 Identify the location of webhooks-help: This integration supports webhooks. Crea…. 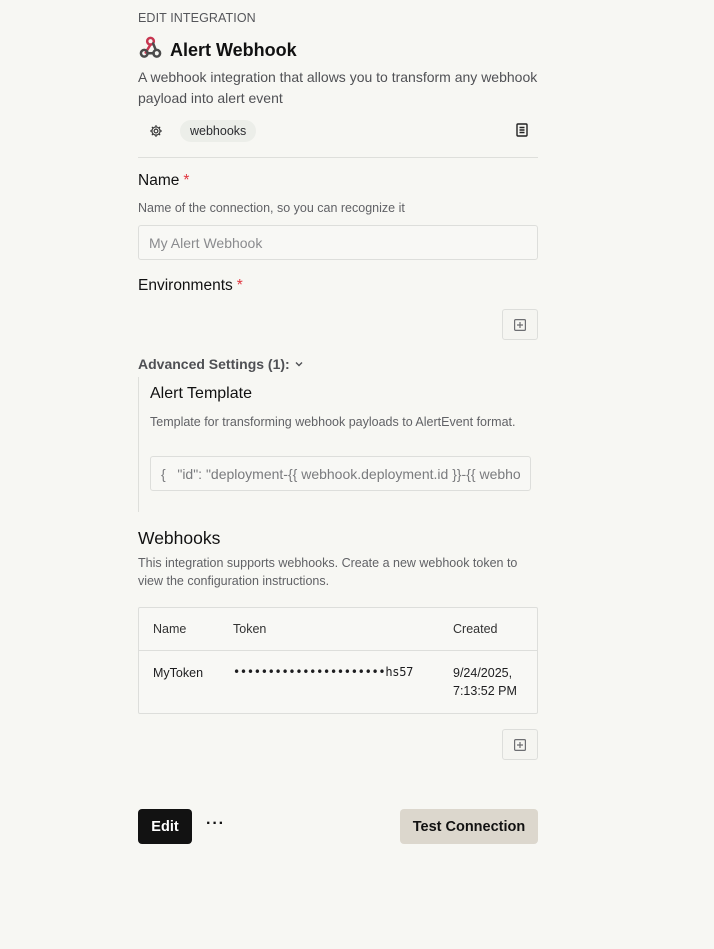
(328, 572).